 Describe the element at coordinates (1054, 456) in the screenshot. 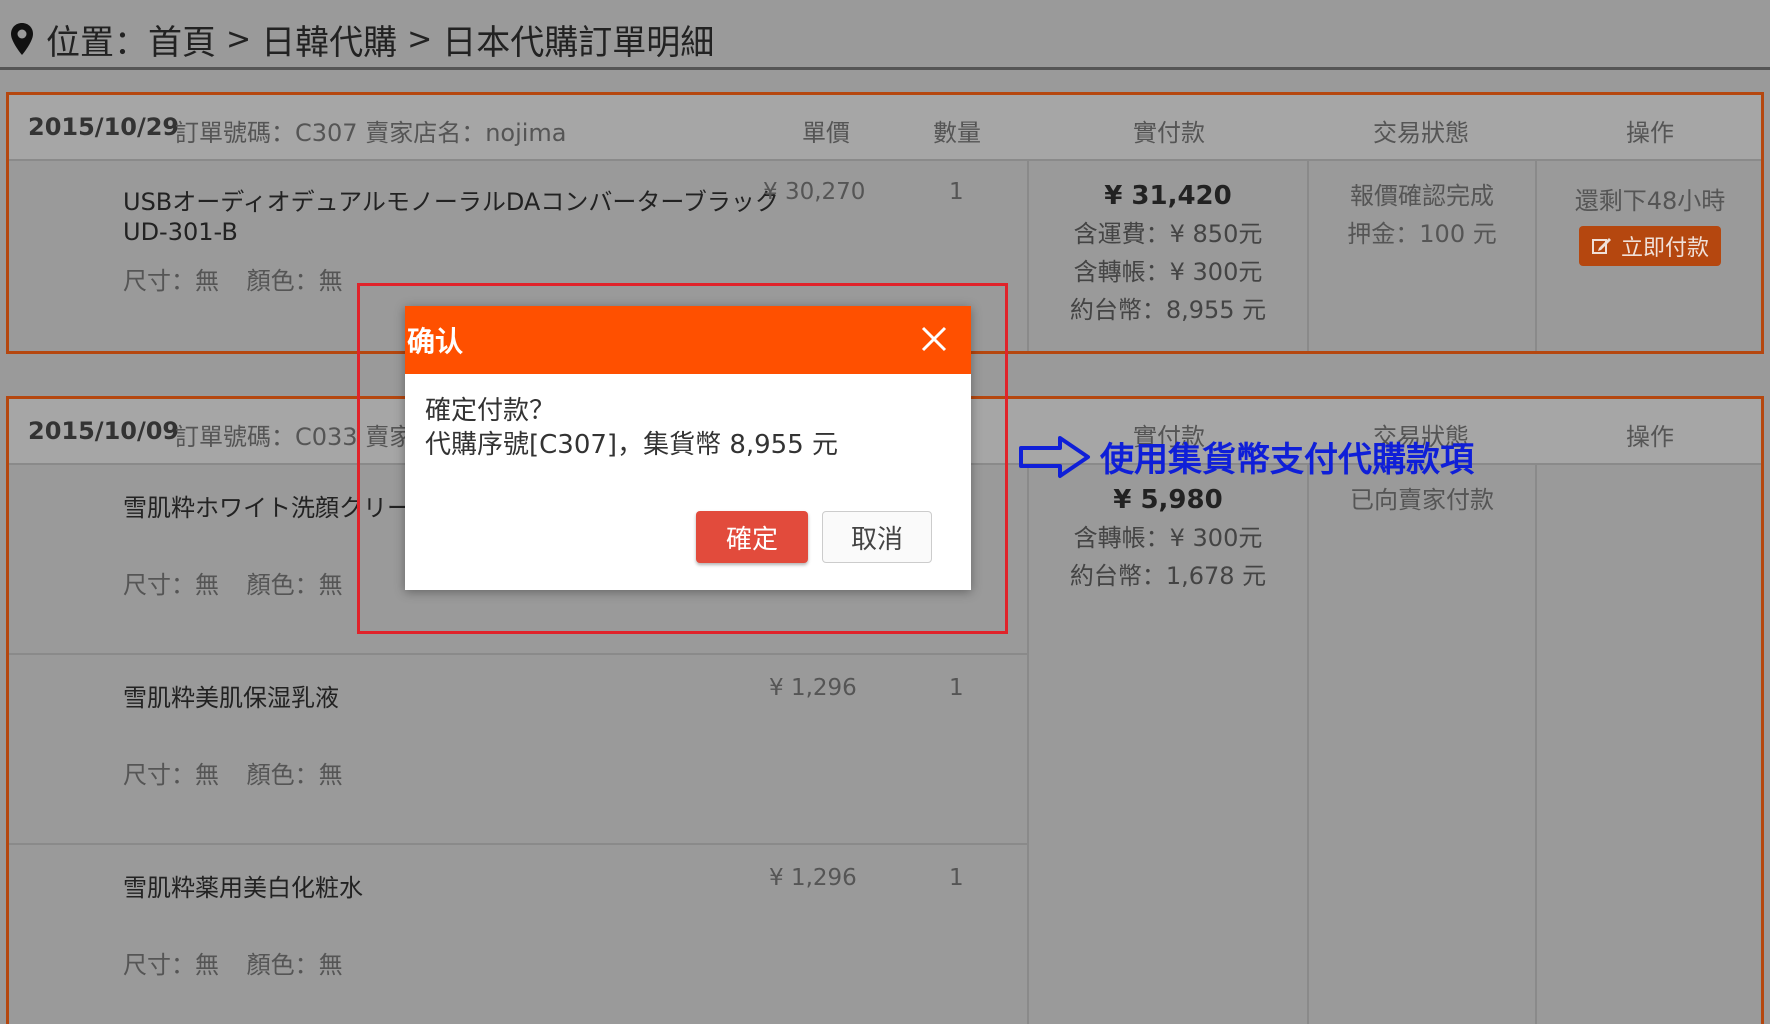

I see `arrow-right-icon` at that location.